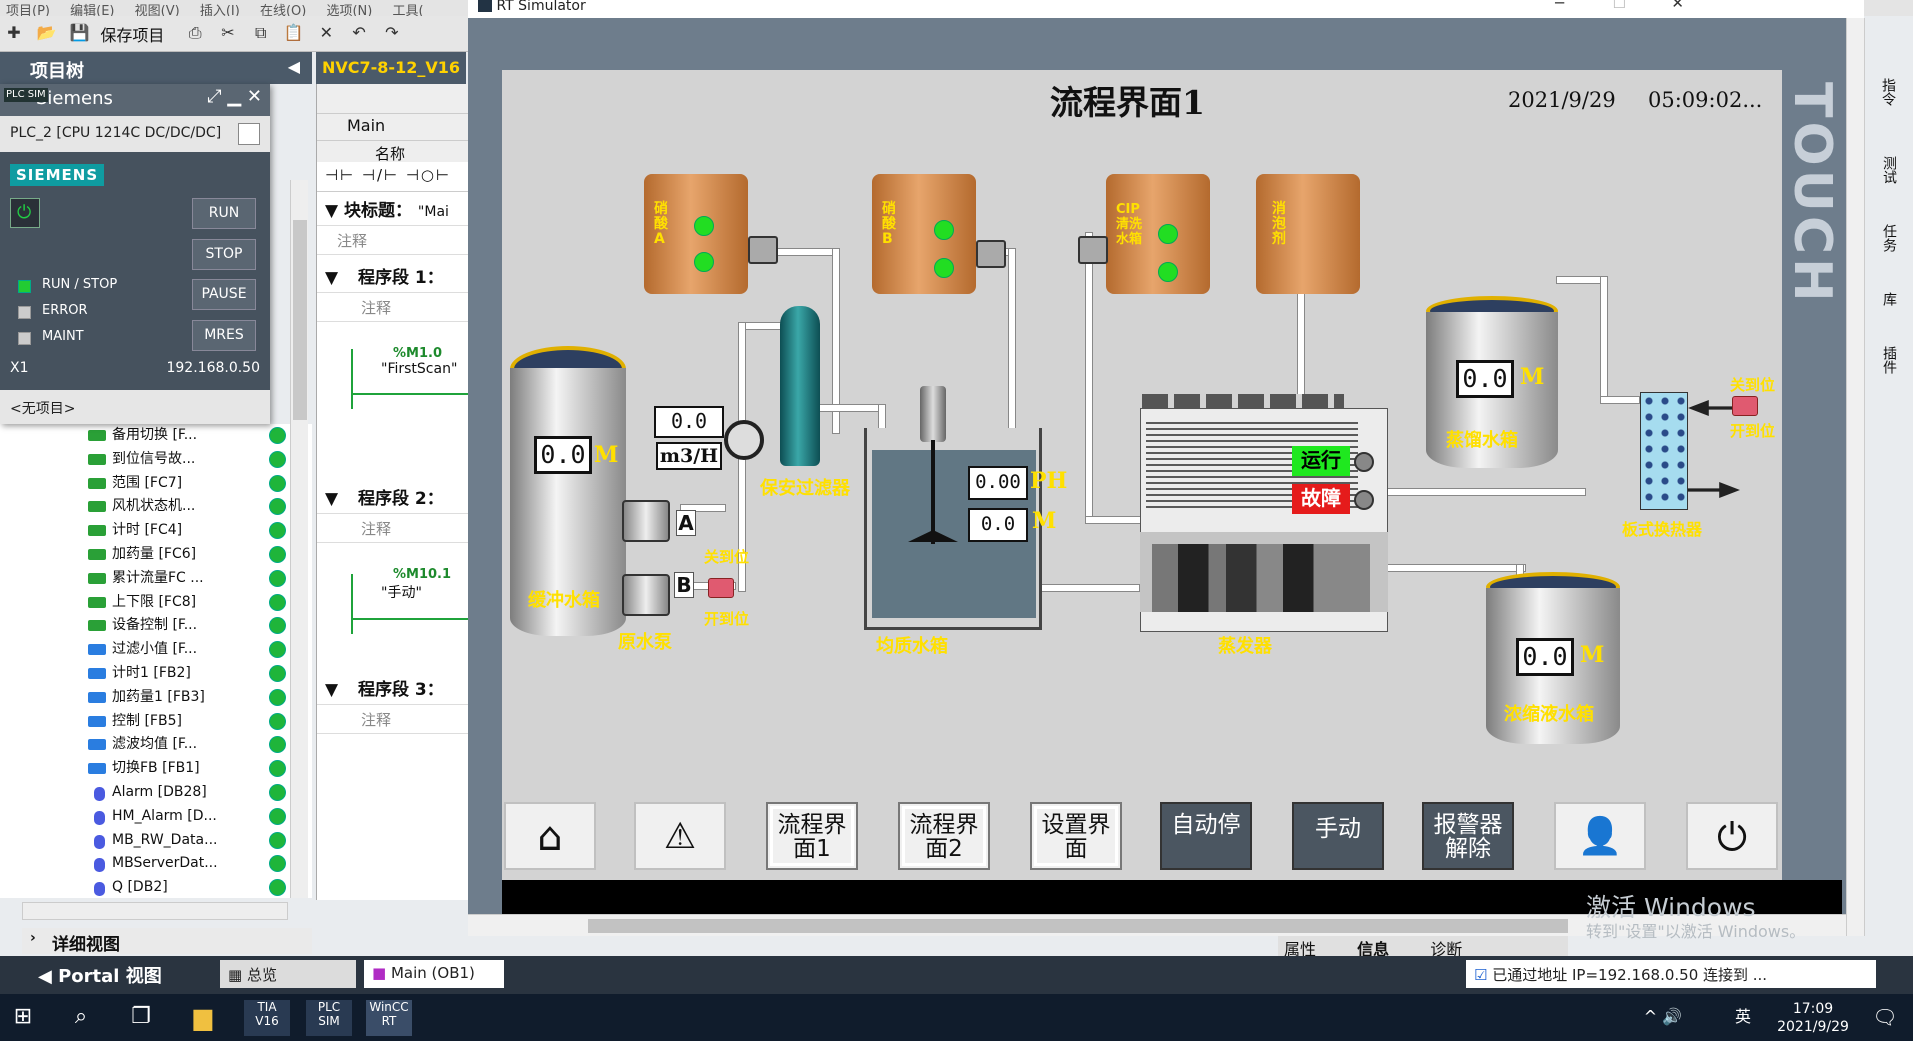 Image resolution: width=1913 pixels, height=1041 pixels. I want to click on mres-button: MRES, so click(224, 335).